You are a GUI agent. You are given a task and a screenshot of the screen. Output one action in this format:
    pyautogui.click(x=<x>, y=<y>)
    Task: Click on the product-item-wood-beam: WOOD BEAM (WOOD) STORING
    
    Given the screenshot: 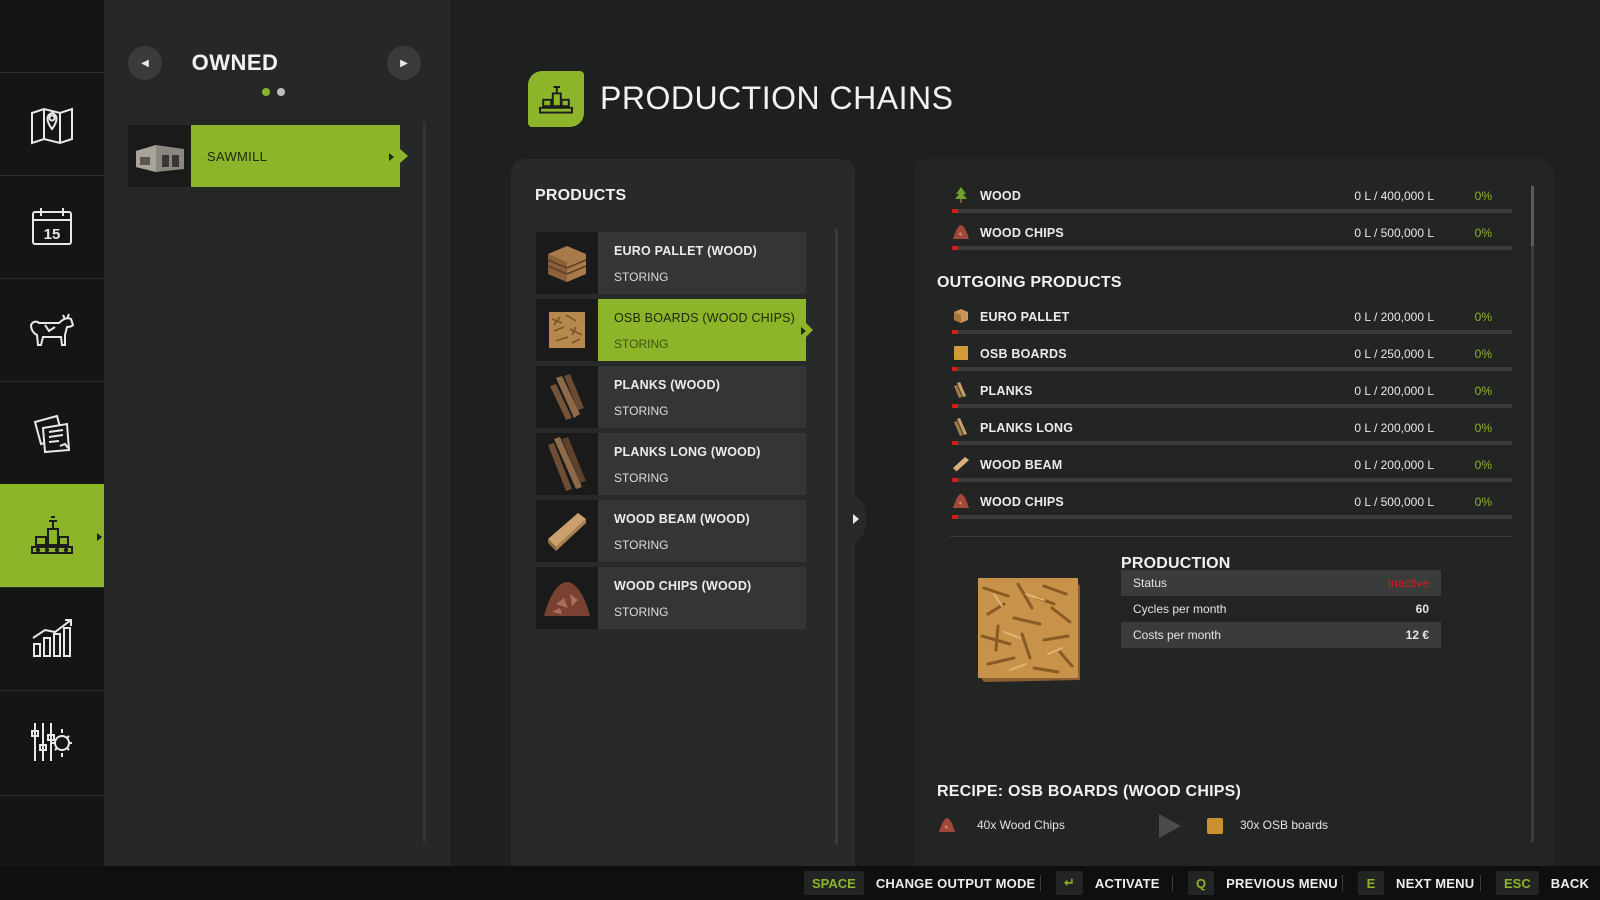 What is the action you would take?
    pyautogui.click(x=671, y=531)
    